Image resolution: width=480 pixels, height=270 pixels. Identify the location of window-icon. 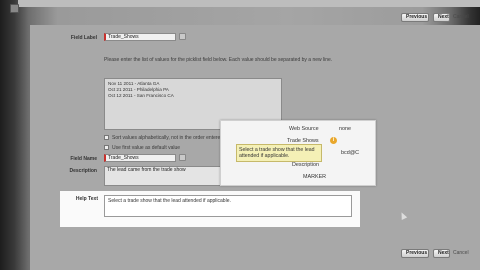
(14, 8).